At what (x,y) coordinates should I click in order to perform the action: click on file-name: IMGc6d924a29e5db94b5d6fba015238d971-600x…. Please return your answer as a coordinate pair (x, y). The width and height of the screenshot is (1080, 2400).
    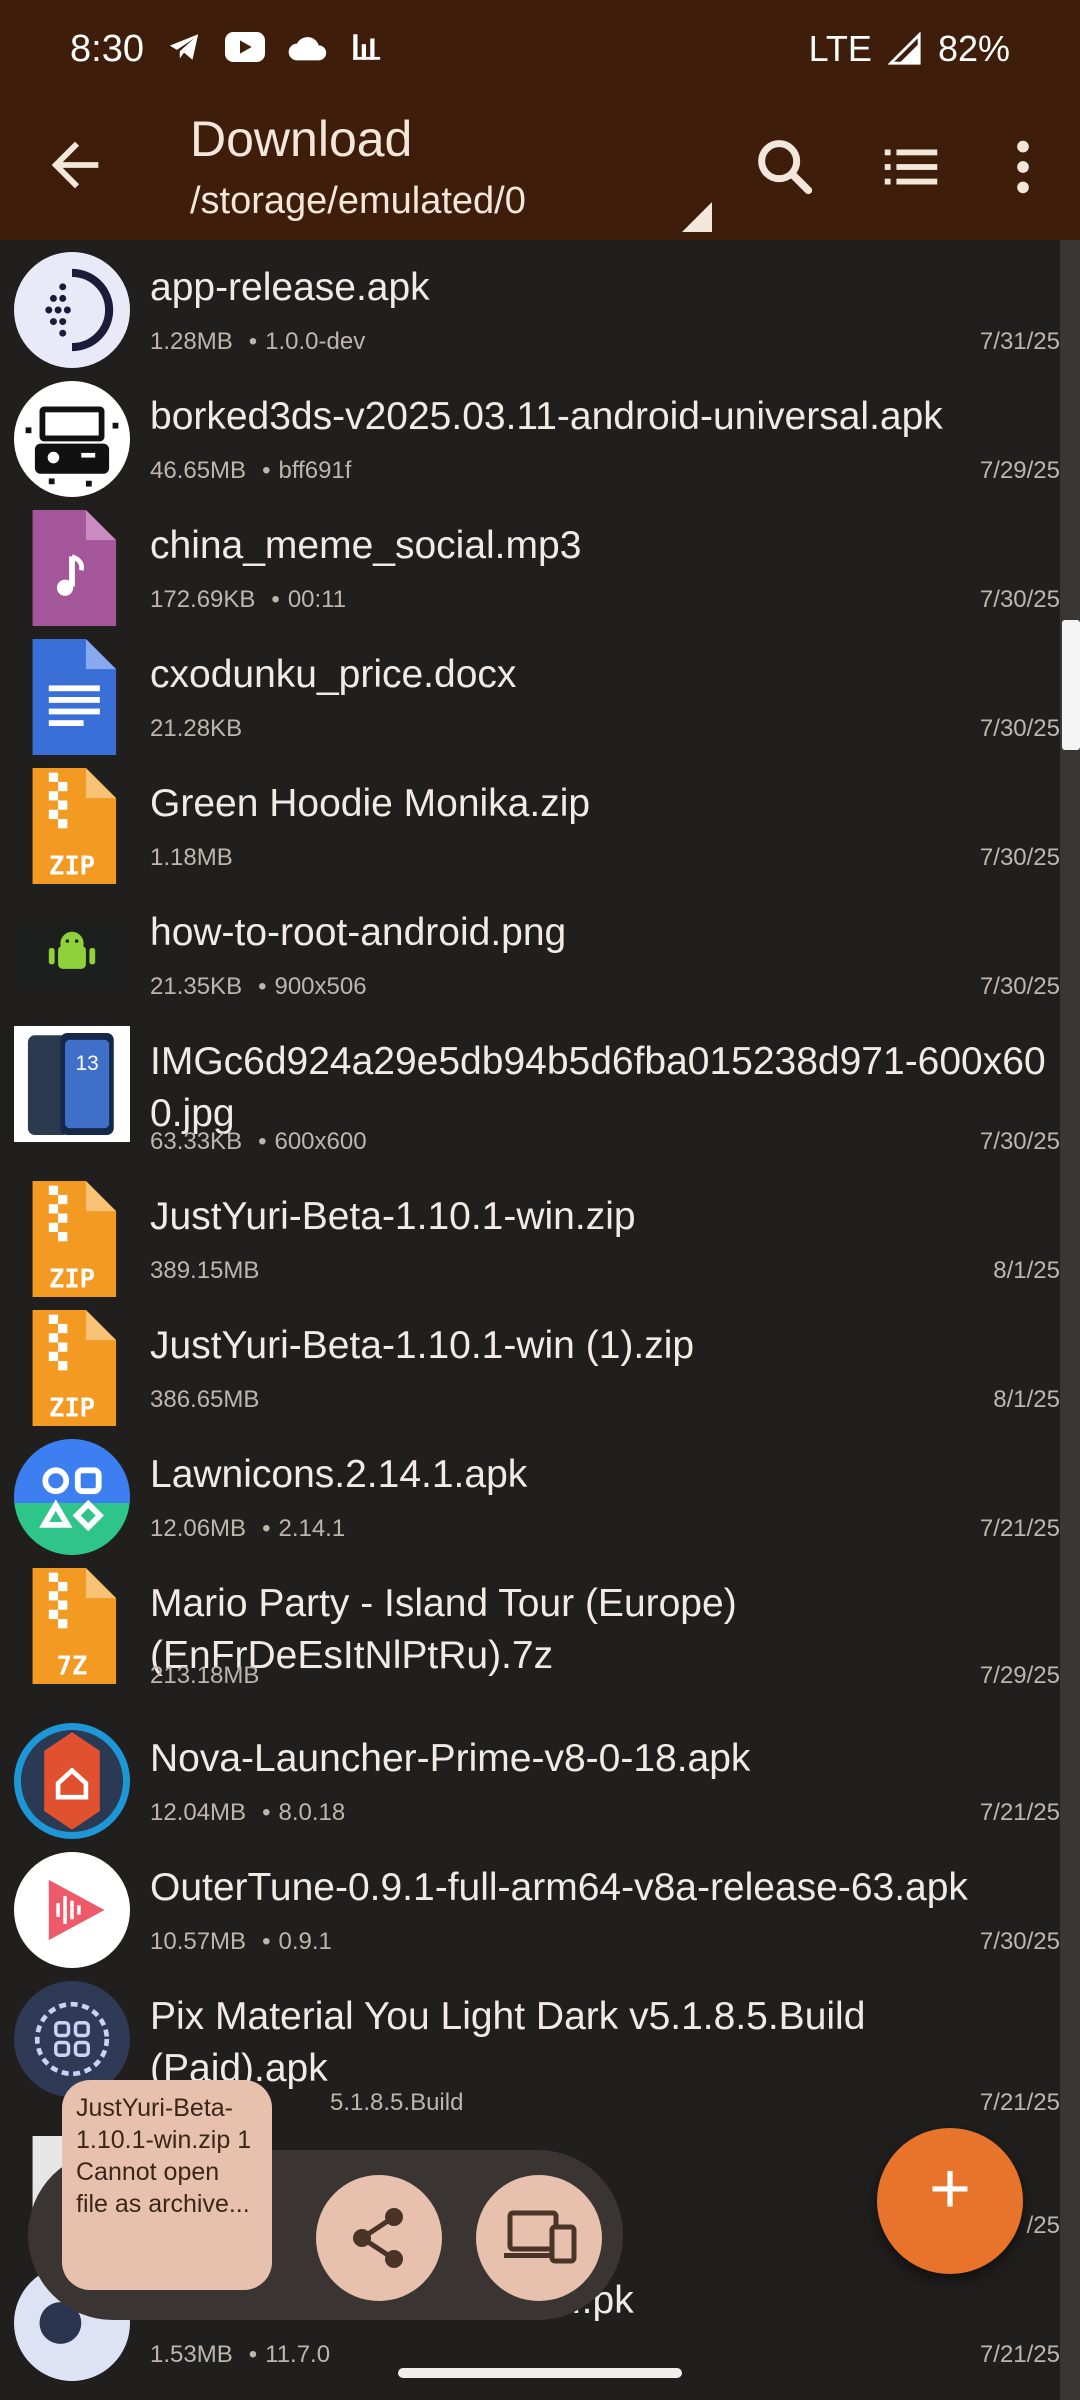
    Looking at the image, I should click on (598, 1087).